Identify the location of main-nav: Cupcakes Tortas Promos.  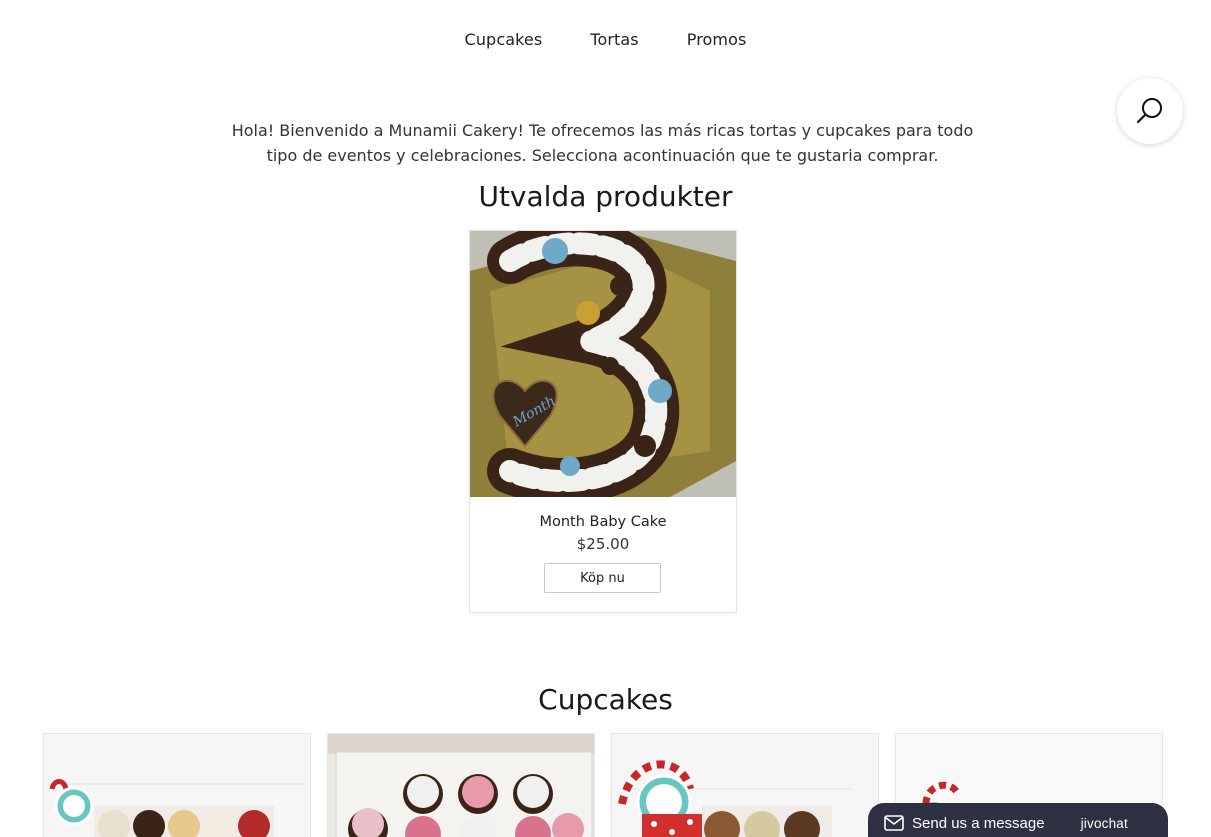
(605, 39).